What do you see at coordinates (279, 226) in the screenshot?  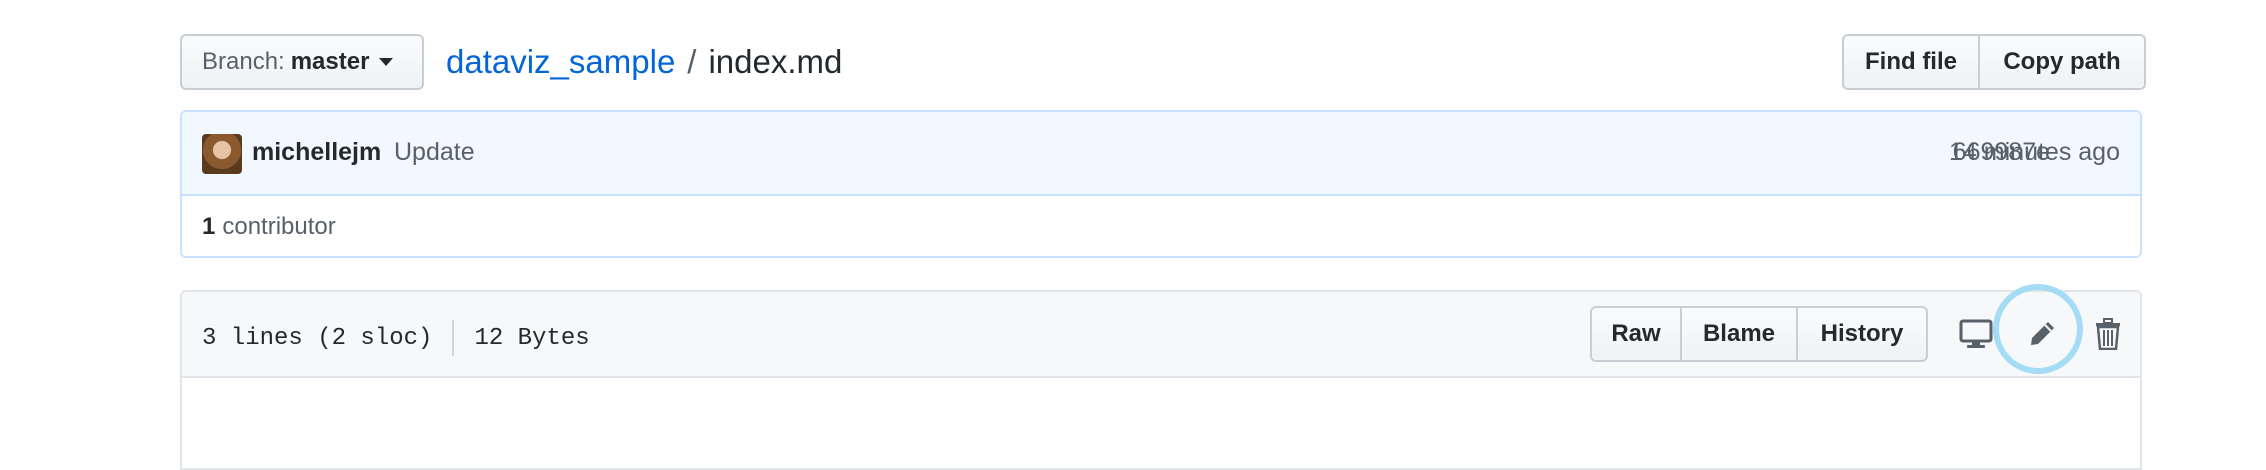 I see `contributors-label: contributor` at bounding box center [279, 226].